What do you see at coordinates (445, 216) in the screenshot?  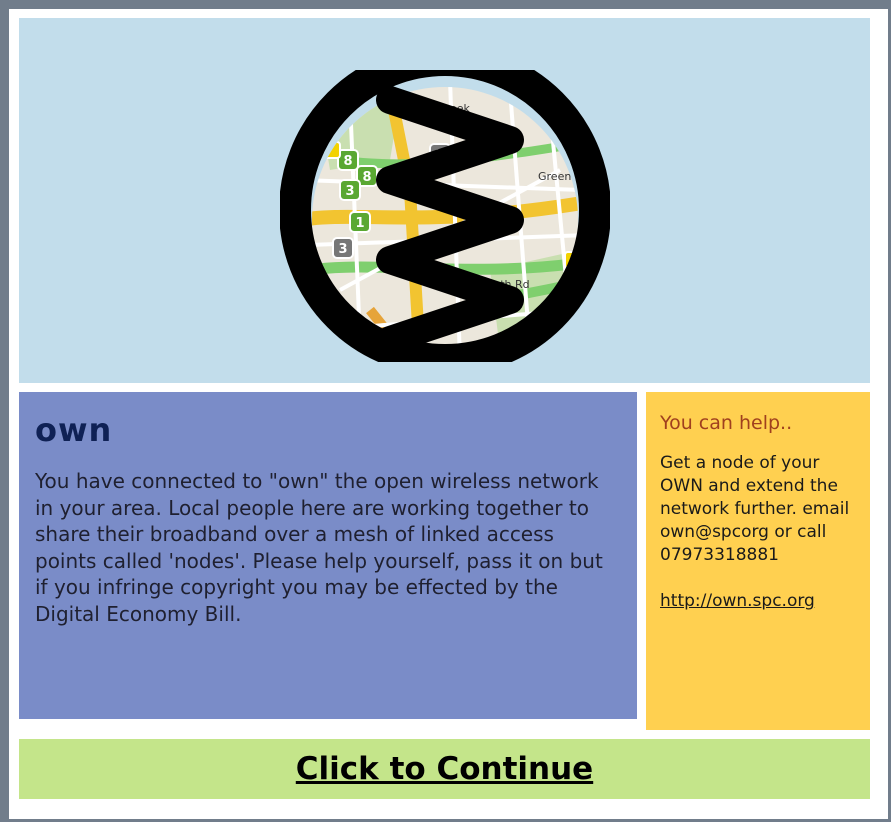 I see `own-logo-icon: Creek Green Blackheath Rd 8 8 3 1 3 3` at bounding box center [445, 216].